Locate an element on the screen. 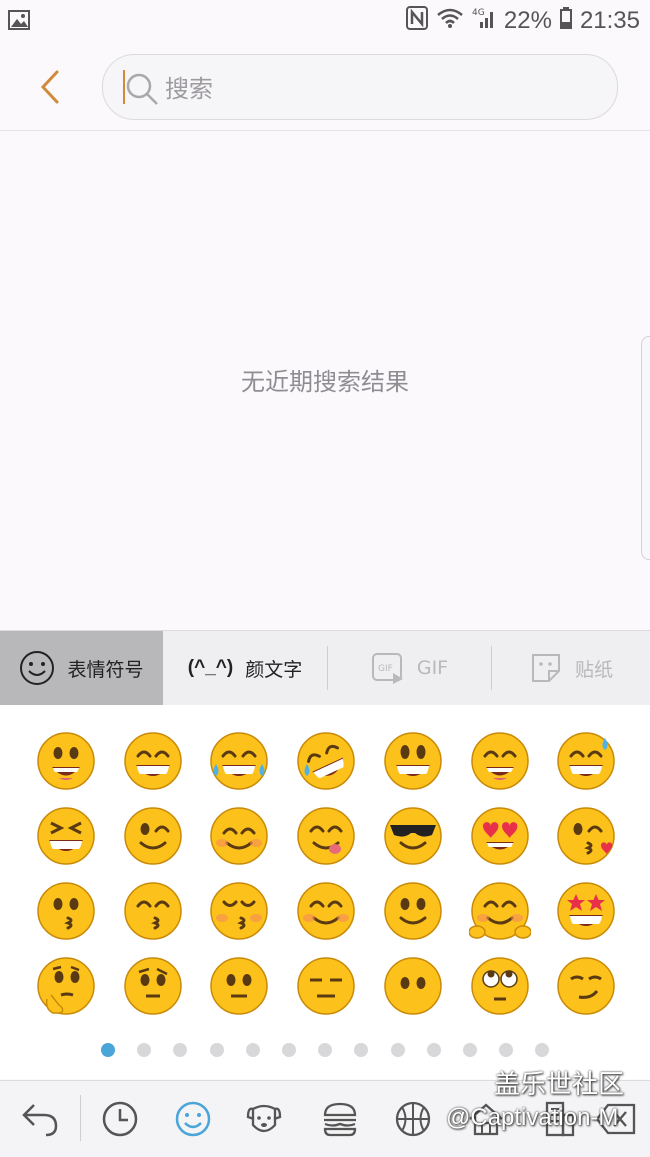 This screenshot has width=650, height=1157. smiley-outline-icon is located at coordinates (37, 668).